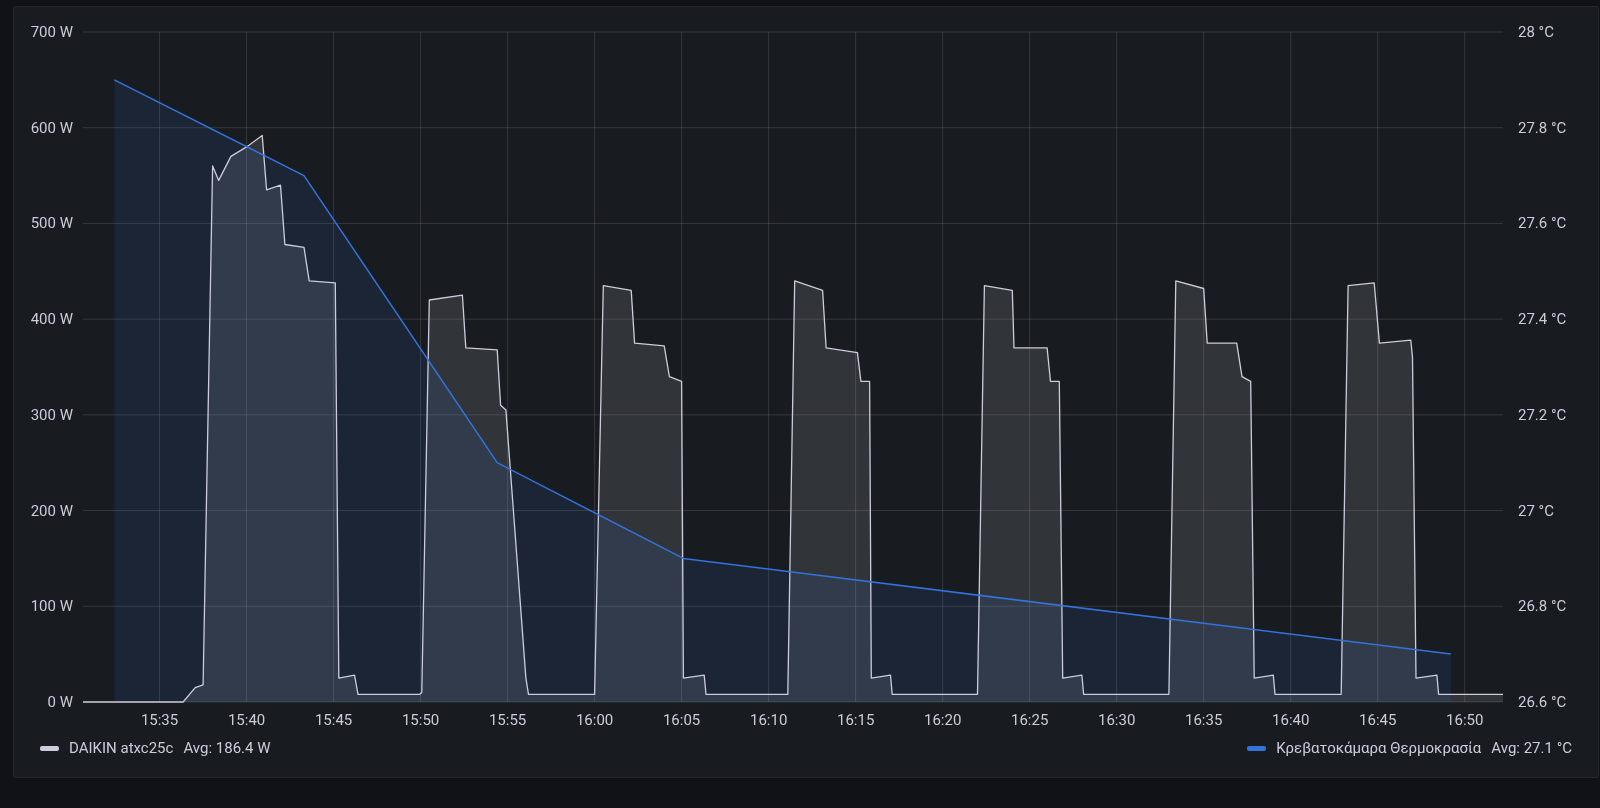 This screenshot has height=808, width=1600. I want to click on axis-tick-label: 16:35, so click(1204, 720).